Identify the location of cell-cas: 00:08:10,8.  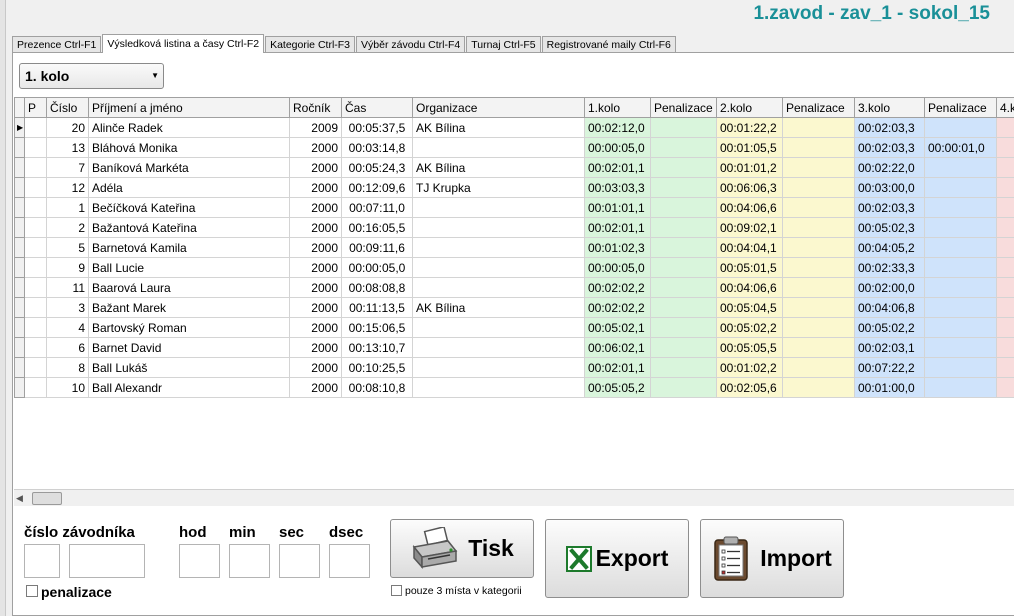
(377, 387).